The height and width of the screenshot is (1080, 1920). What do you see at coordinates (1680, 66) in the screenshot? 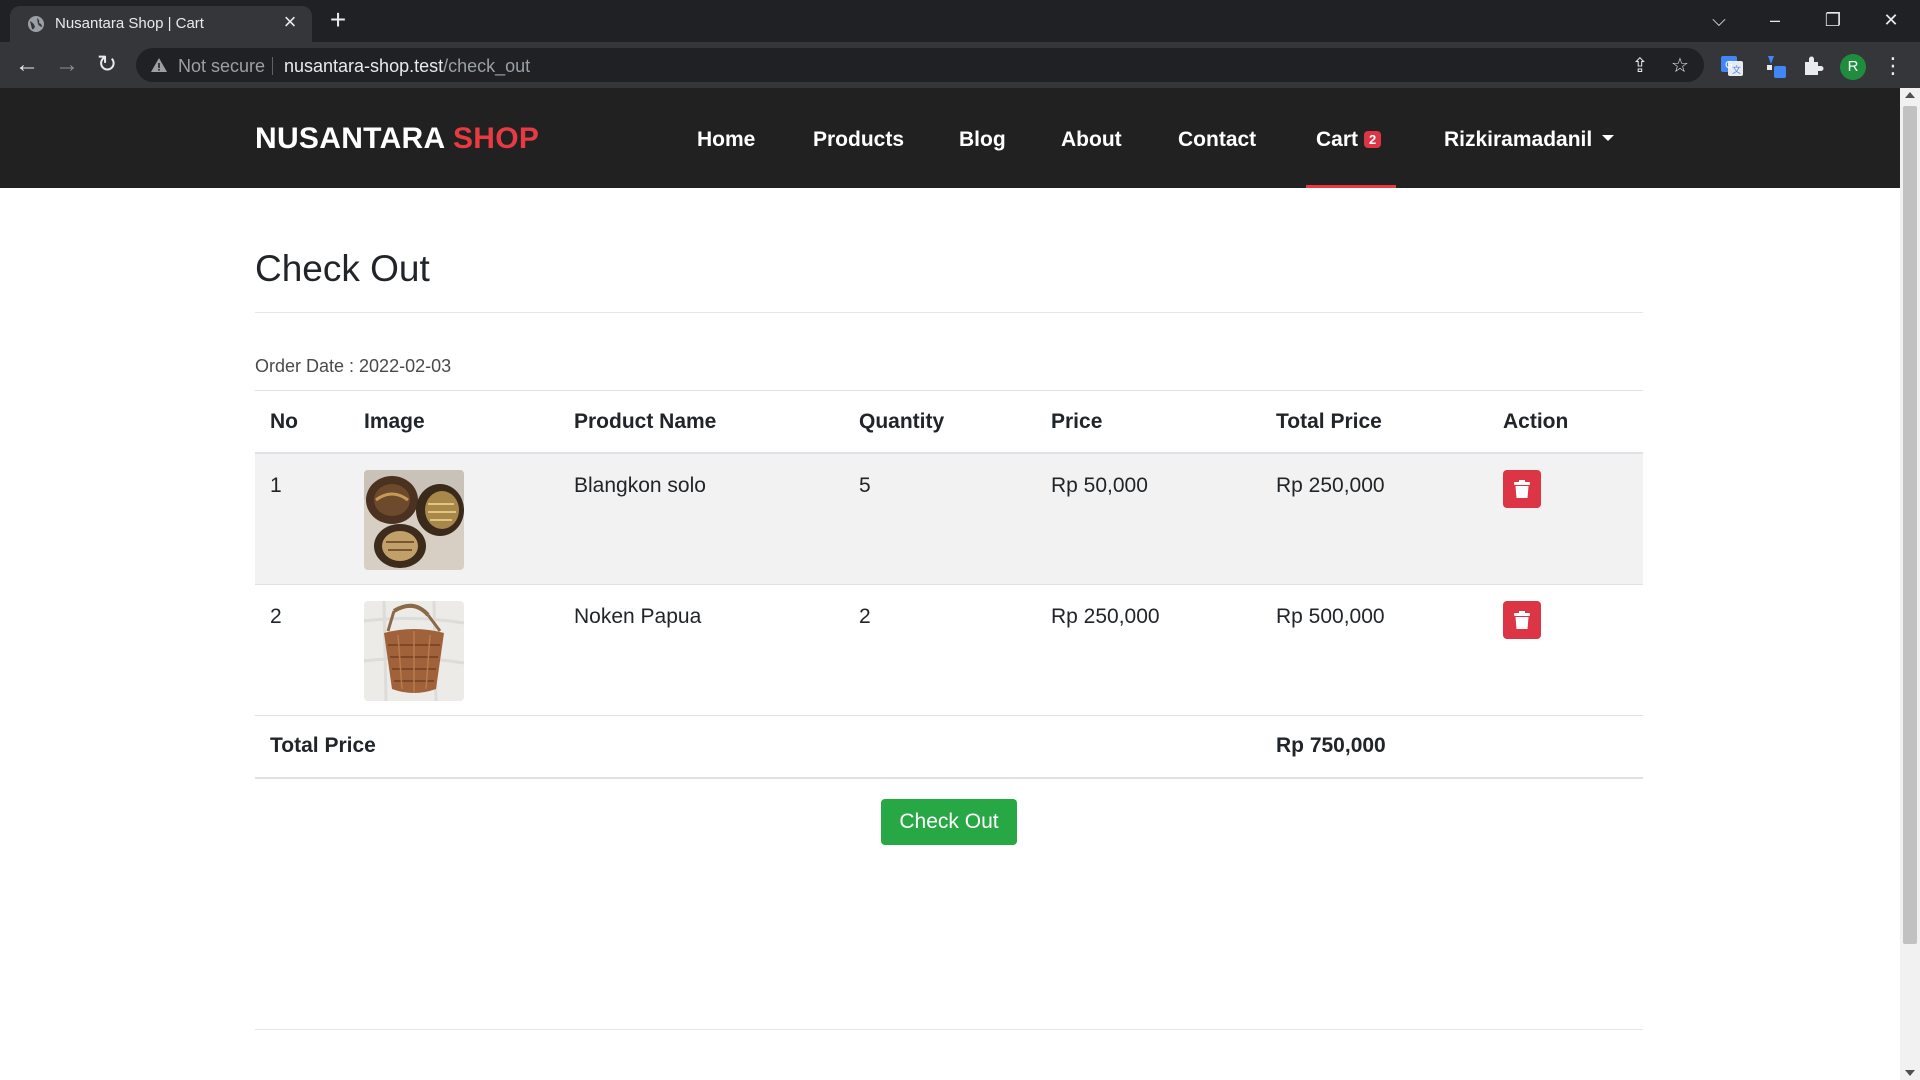
I see `bookmark-star-icon: ☆` at bounding box center [1680, 66].